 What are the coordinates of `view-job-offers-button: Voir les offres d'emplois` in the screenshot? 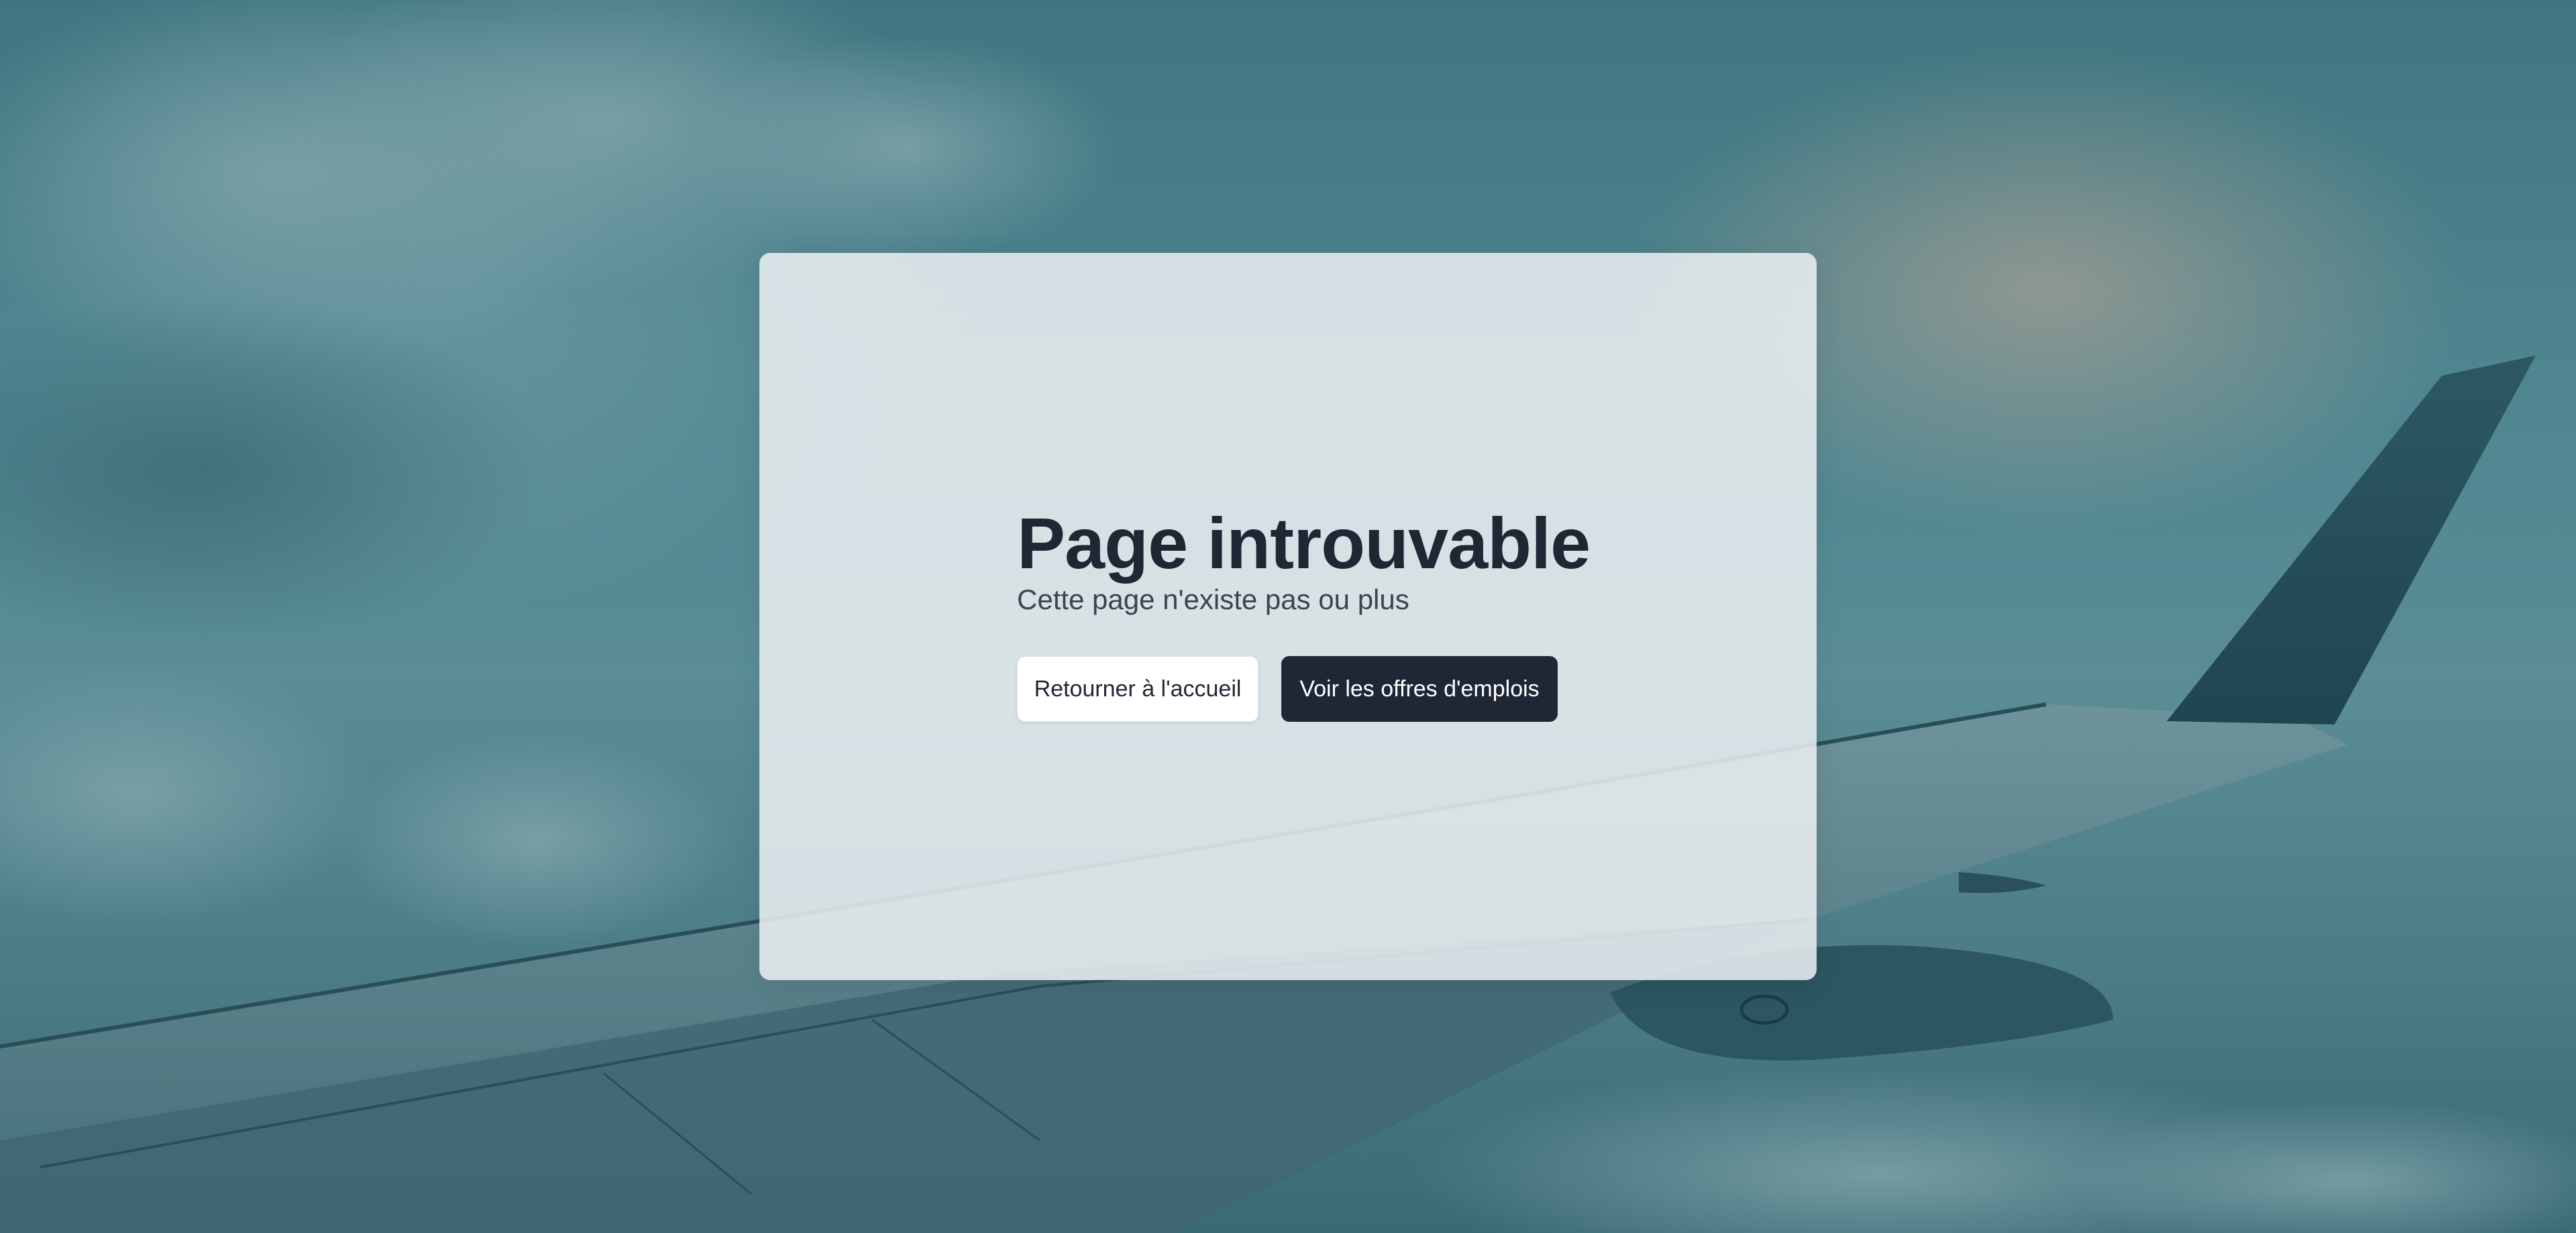 It's located at (1419, 689).